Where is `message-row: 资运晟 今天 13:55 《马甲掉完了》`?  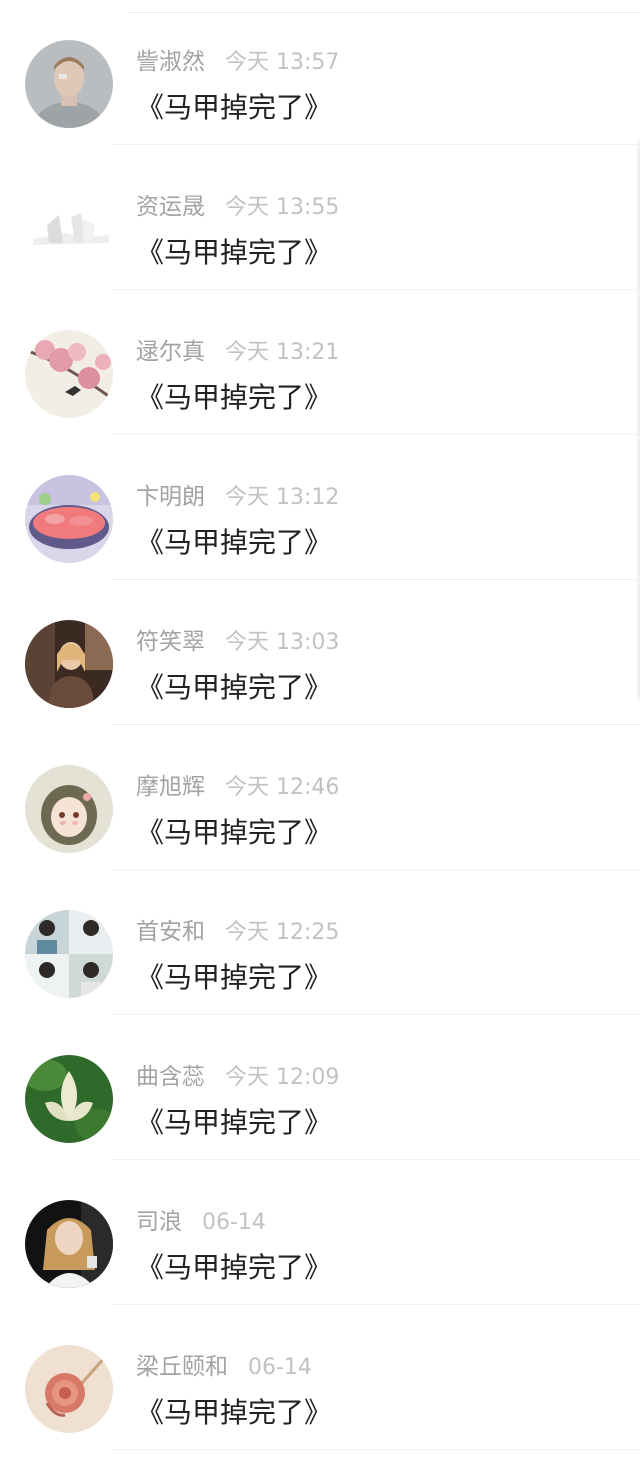
message-row: 资运晟 今天 13:55 《马甲掉完了》 is located at coordinates (320, 217).